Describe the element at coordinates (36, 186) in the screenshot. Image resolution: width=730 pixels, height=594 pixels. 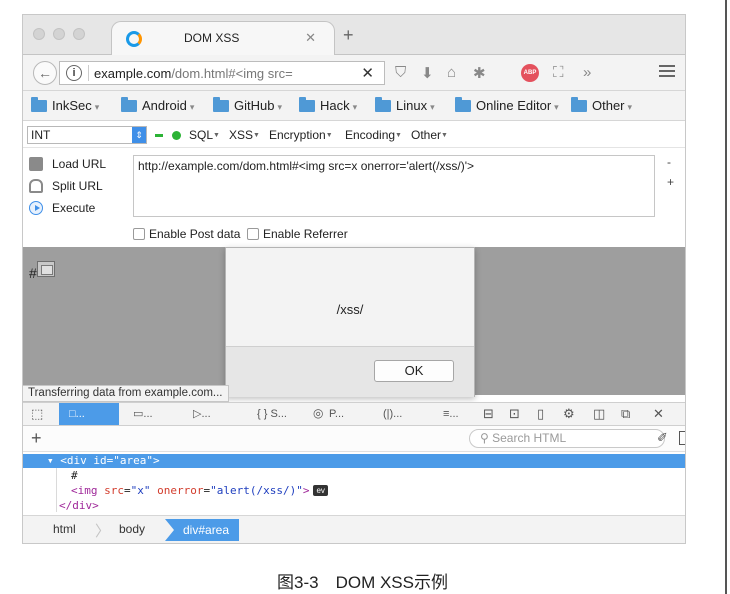
I see `split-url-icon` at that location.